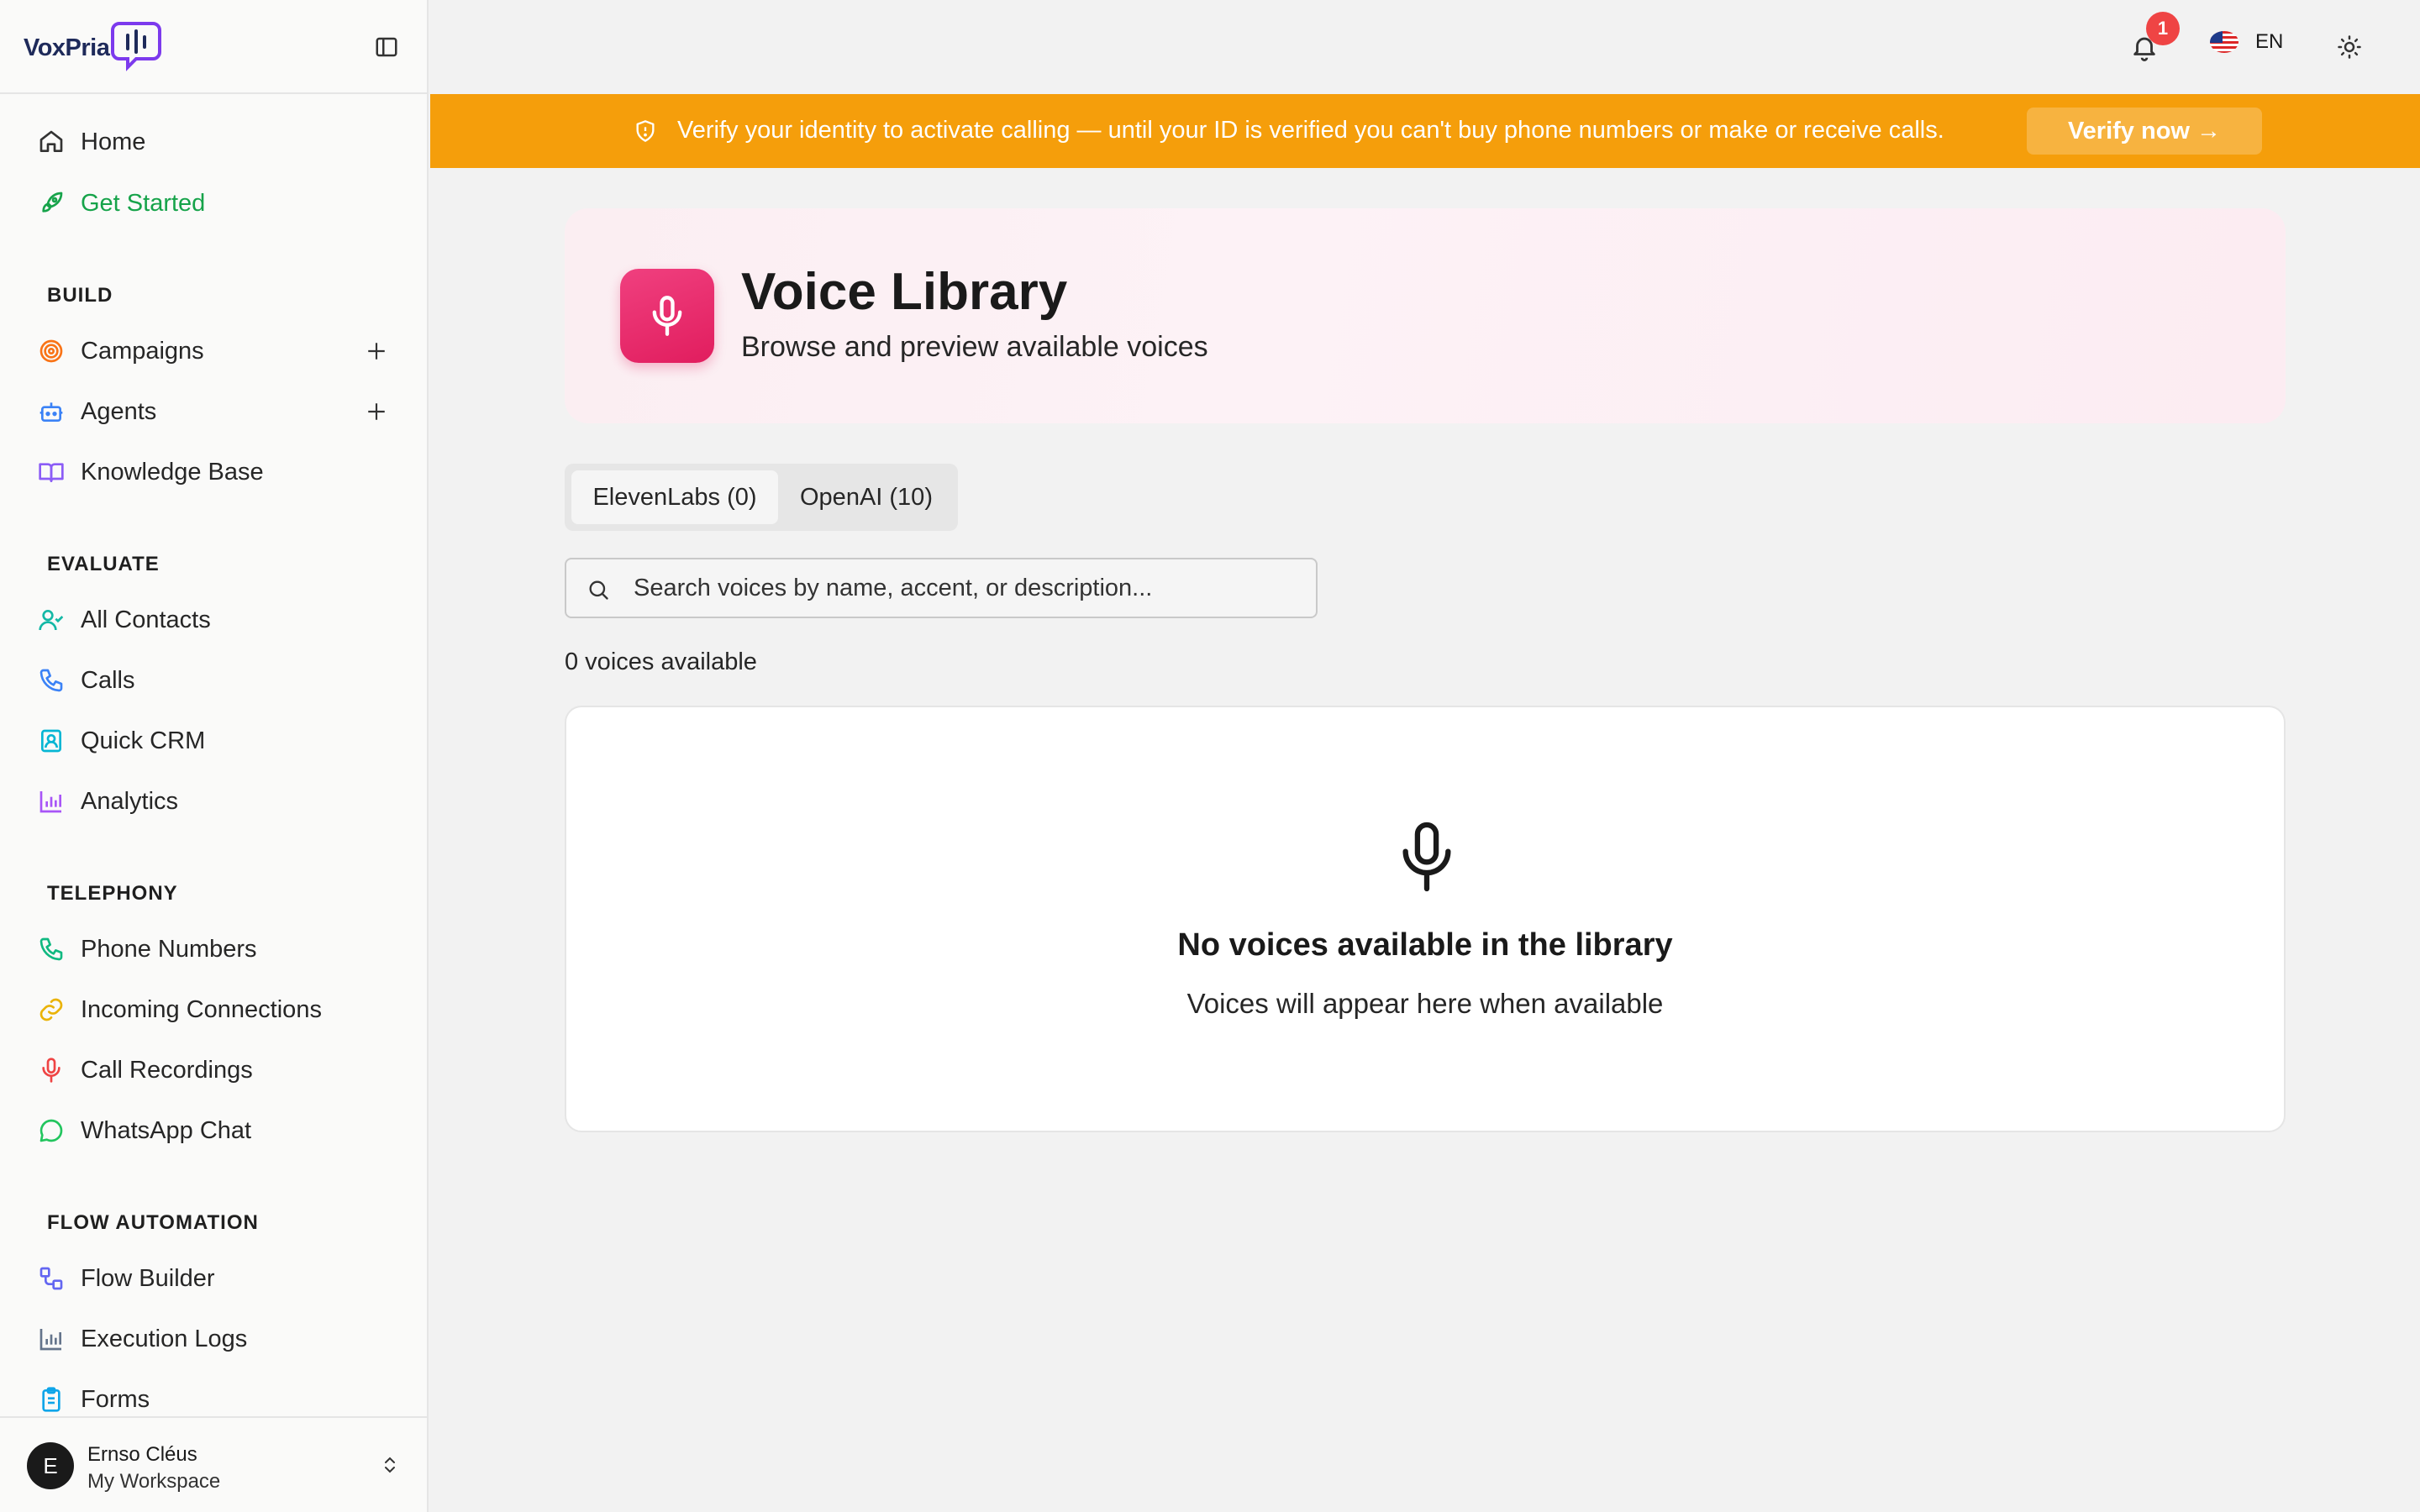  What do you see at coordinates (214, 411) in the screenshot?
I see `sidebar-item-agents: Agents` at bounding box center [214, 411].